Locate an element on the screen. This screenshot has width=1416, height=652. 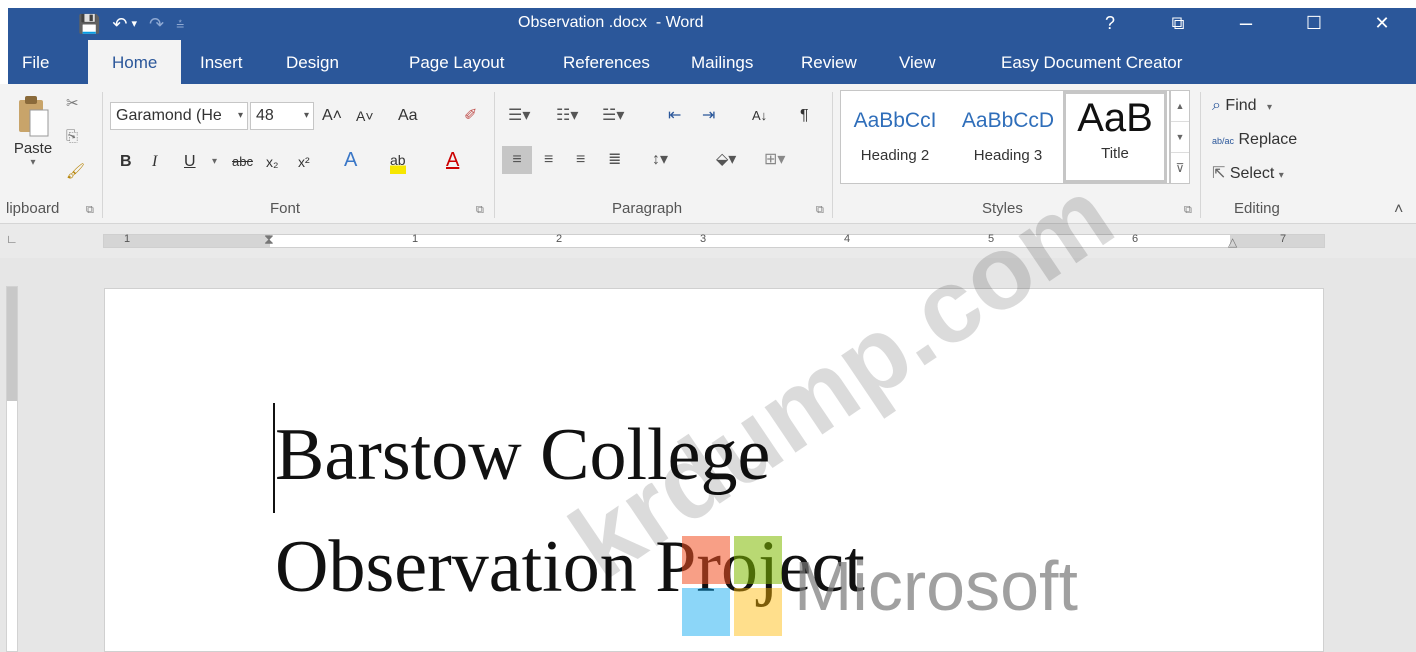
paragraph-group-label: Paragraph is located at coordinates (647, 208).